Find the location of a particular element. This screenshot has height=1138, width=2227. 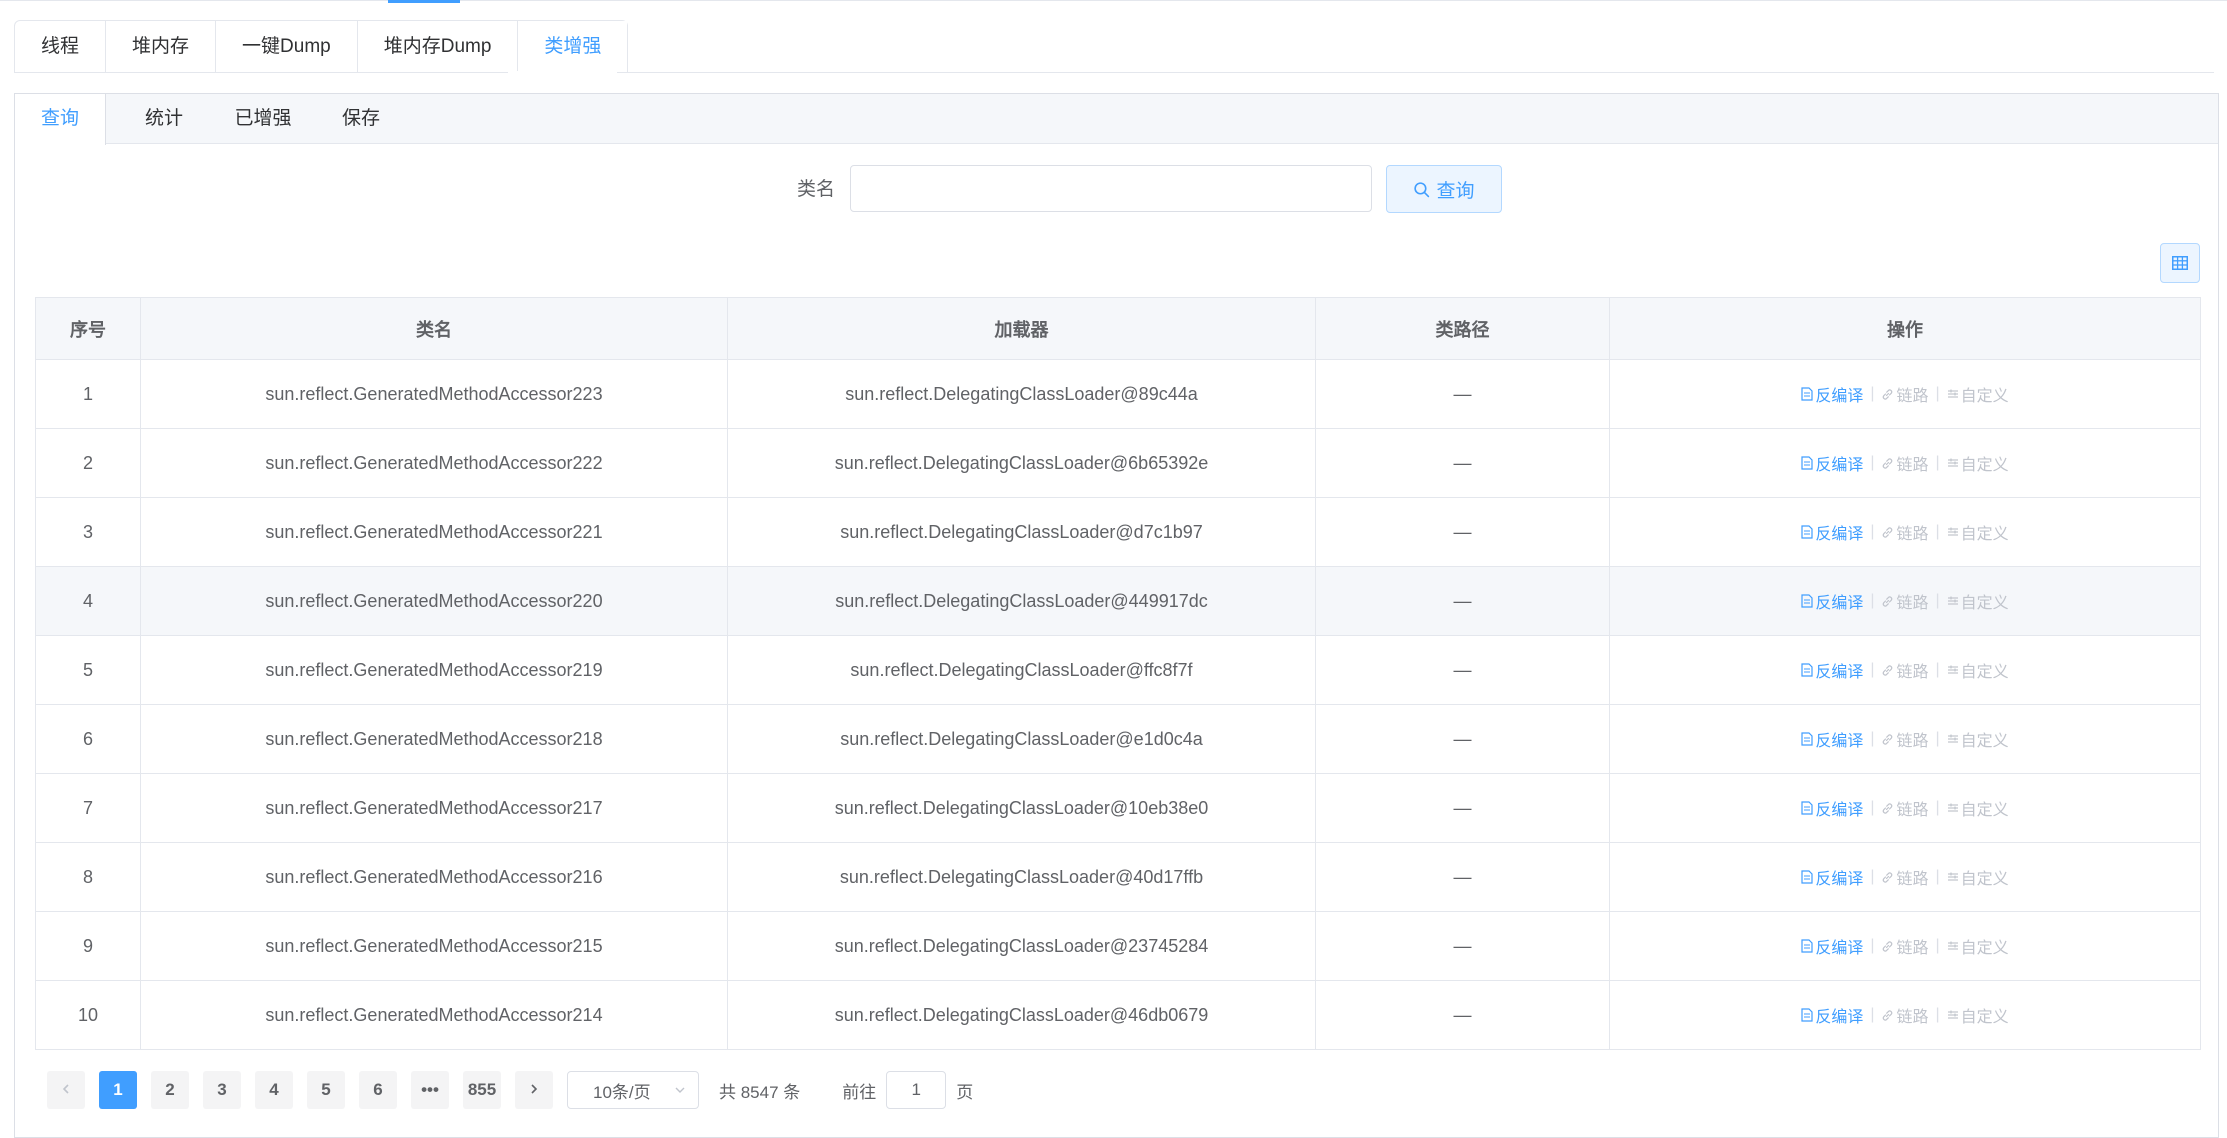

tab-statistics: 统计 is located at coordinates (164, 119).